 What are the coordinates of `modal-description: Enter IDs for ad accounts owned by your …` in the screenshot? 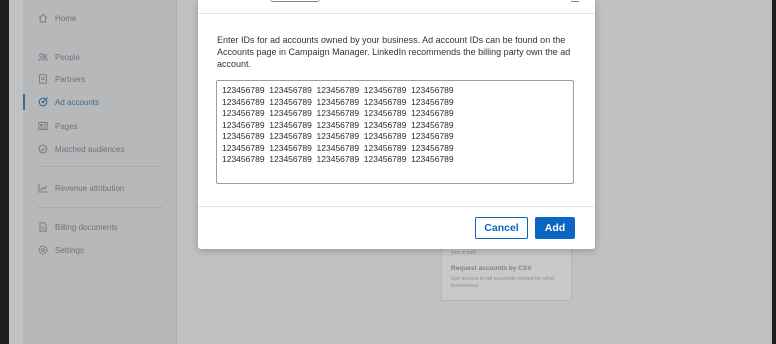 It's located at (394, 52).